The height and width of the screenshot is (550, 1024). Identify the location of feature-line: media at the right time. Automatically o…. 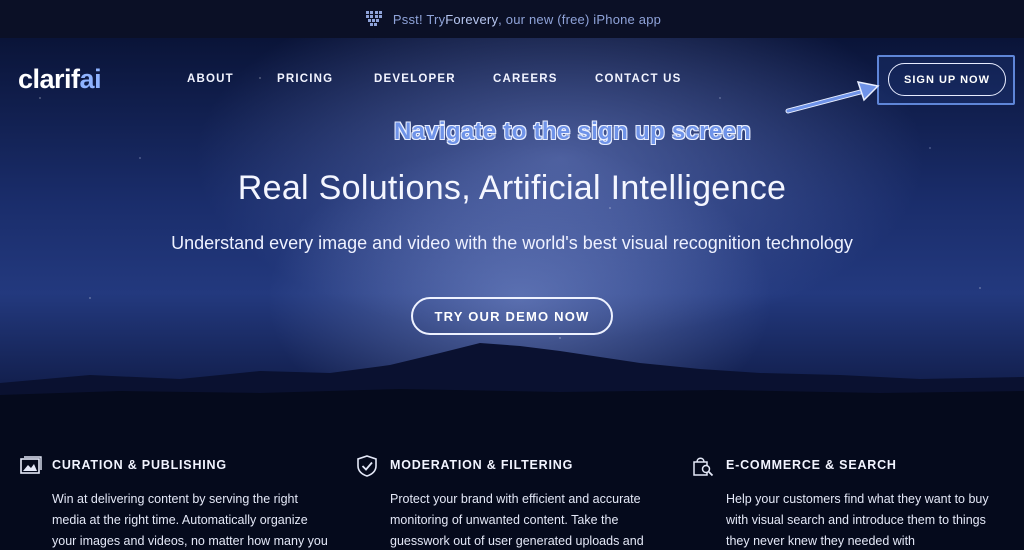
(180, 520).